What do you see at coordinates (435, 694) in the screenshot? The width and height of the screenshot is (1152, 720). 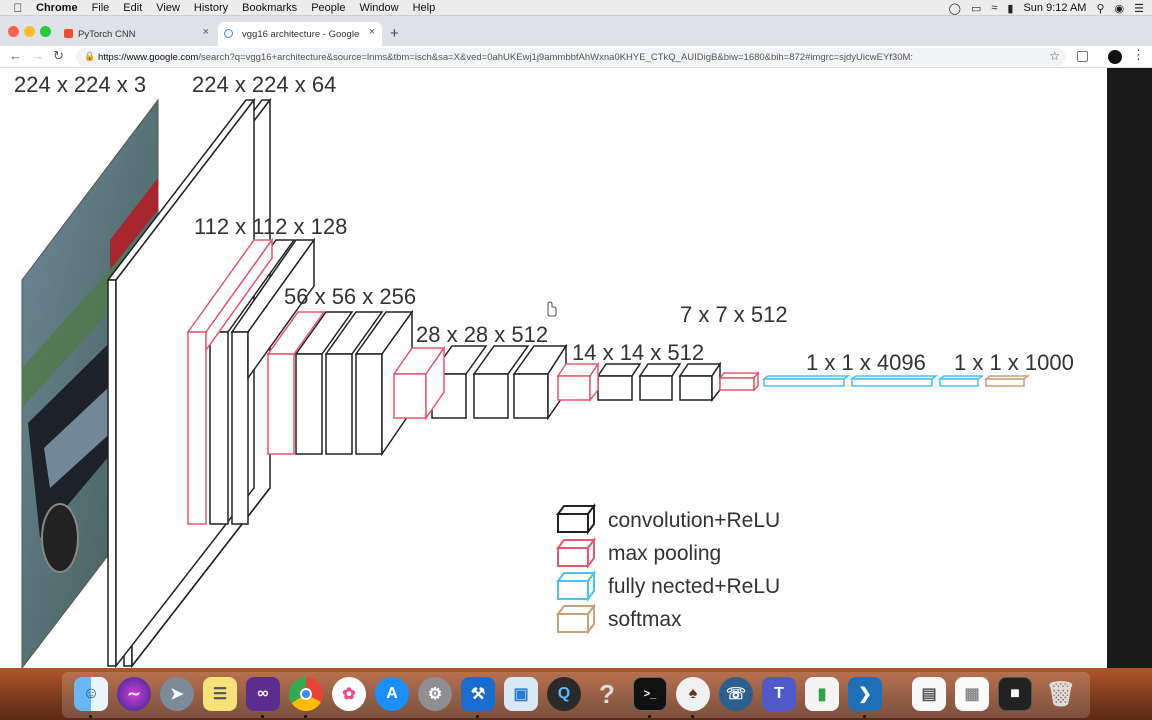 I see `system-preferences-icon: ⚙` at bounding box center [435, 694].